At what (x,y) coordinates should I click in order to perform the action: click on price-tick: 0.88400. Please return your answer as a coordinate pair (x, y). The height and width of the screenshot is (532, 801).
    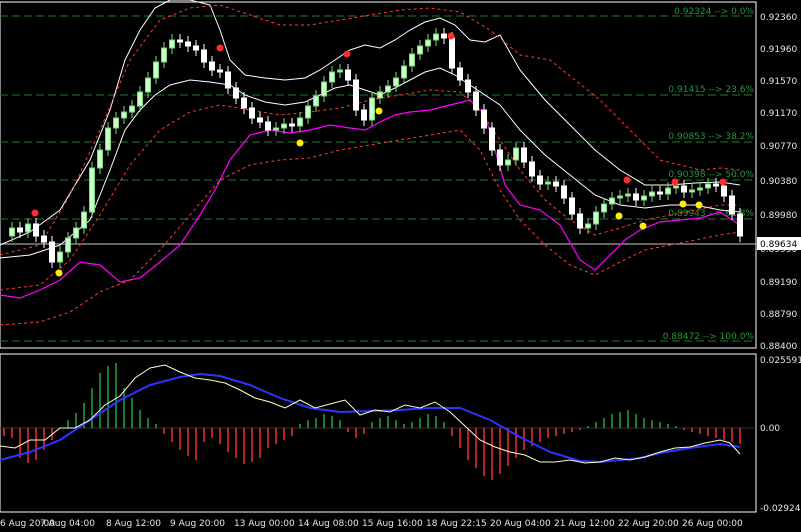
    Looking at the image, I should click on (778, 347).